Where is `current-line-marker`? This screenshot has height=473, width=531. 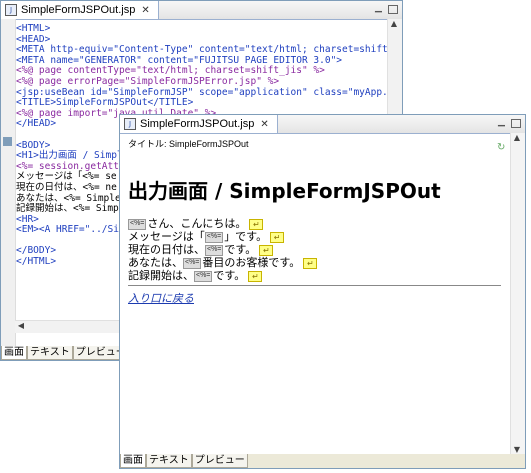
current-line-marker is located at coordinates (7, 141).